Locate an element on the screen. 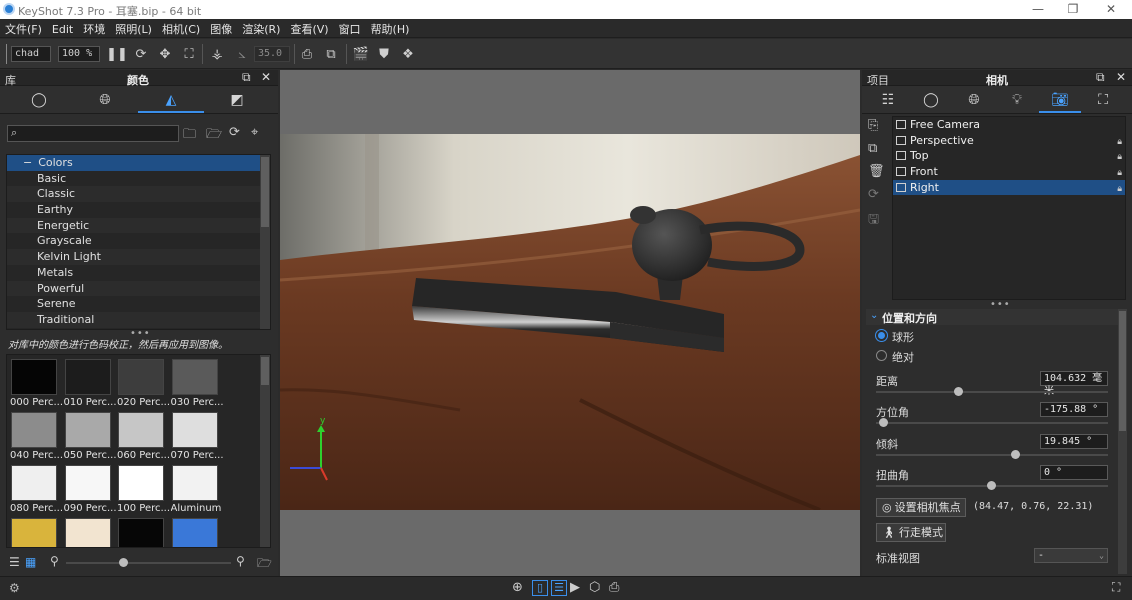 Image resolution: width=1132 pixels, height=600 pixels. geometry-icon: ❖ is located at coordinates (408, 54).